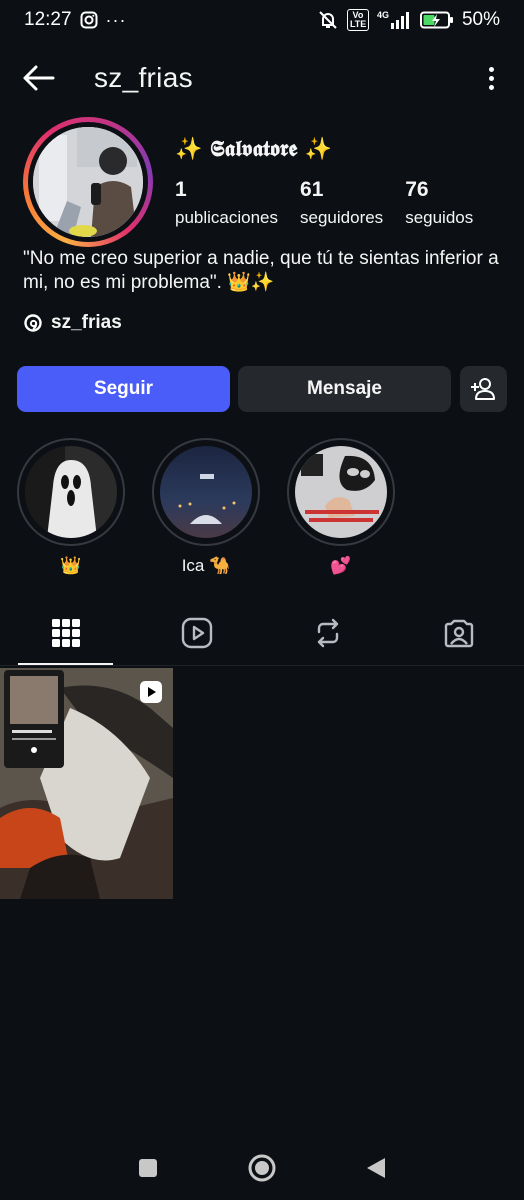 The image size is (524, 1200). What do you see at coordinates (312, 189) in the screenshot?
I see `stat-value: 61` at bounding box center [312, 189].